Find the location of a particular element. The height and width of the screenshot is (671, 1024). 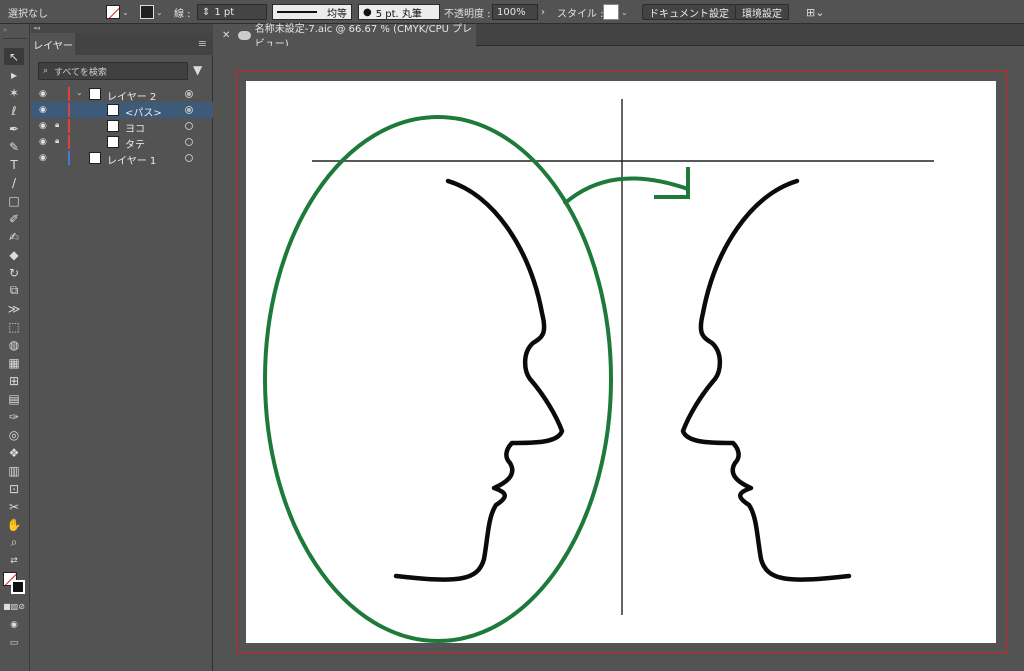

layer-name: <パス> is located at coordinates (143, 113).